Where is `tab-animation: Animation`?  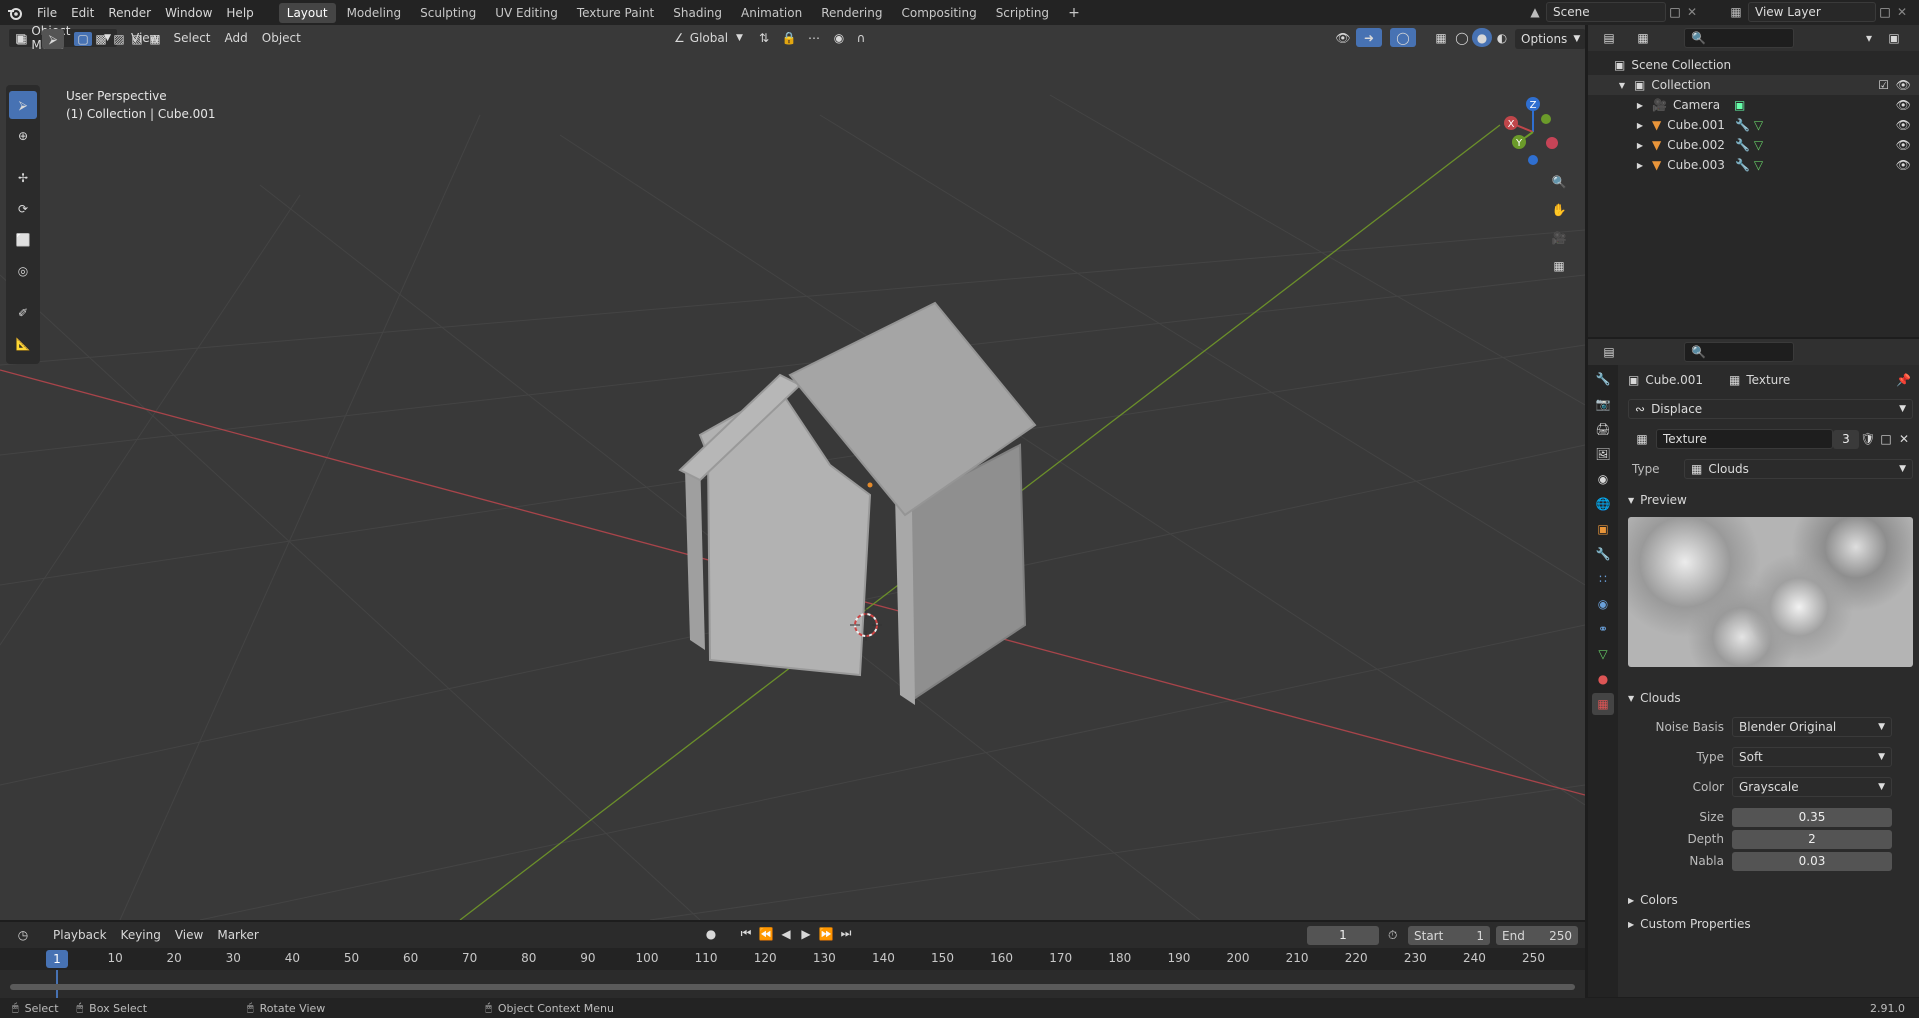
tab-animation: Animation is located at coordinates (771, 13).